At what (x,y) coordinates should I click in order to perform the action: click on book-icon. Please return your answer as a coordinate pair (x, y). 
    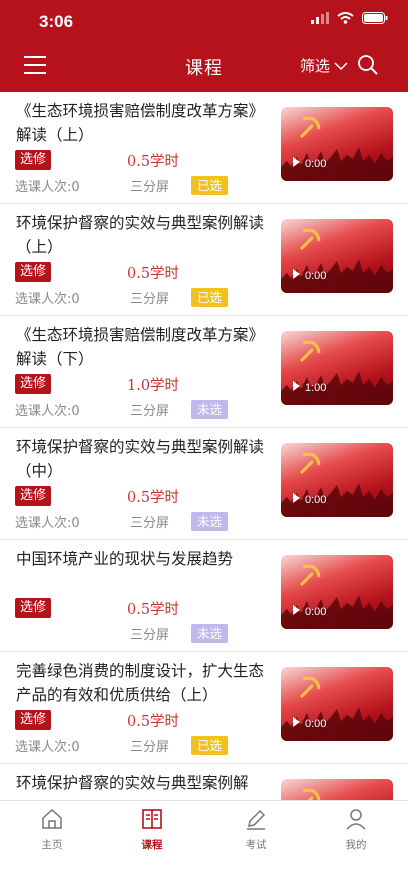
    Looking at the image, I should click on (152, 819).